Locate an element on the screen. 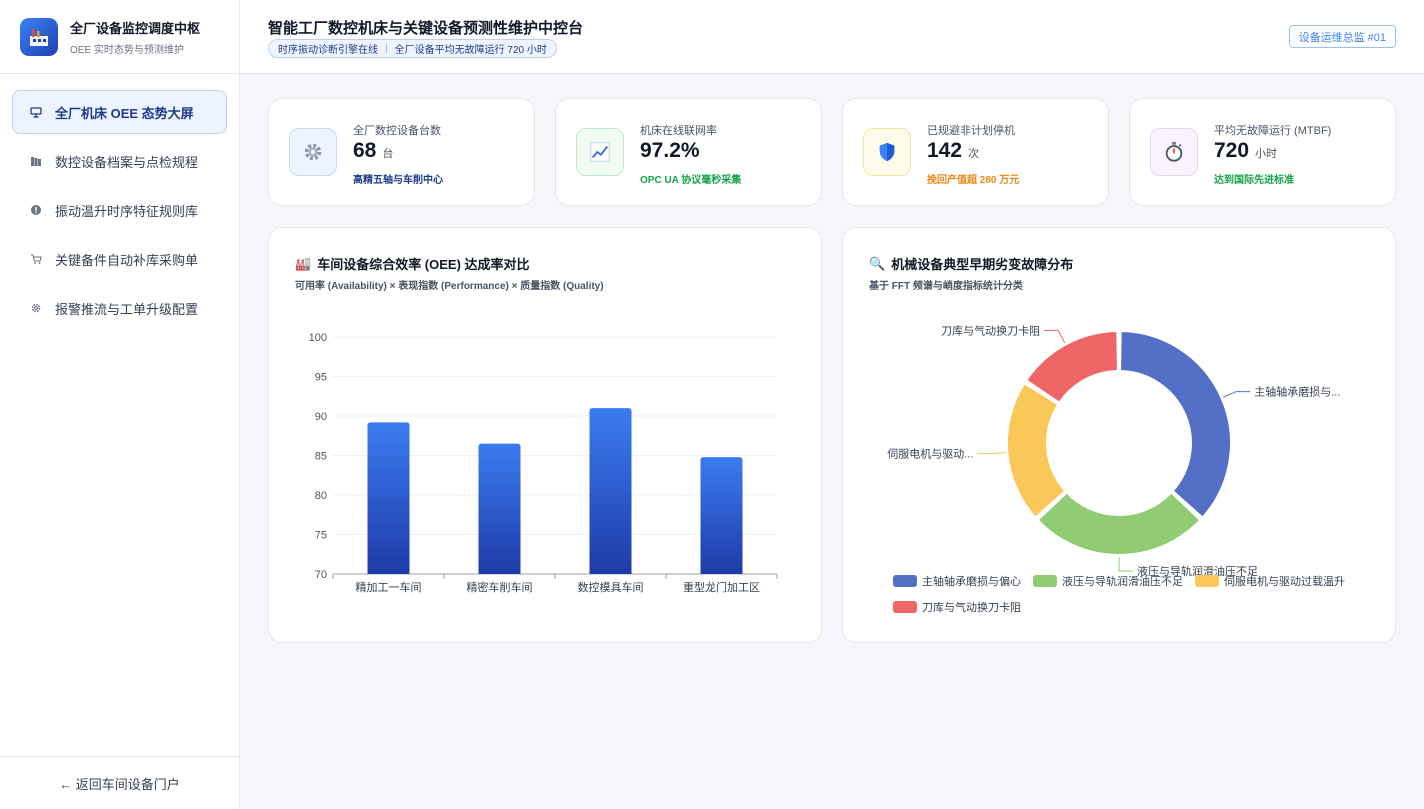 This screenshot has height=809, width=1424. user-role-badge: 设备运维总监 #01 is located at coordinates (1342, 36).